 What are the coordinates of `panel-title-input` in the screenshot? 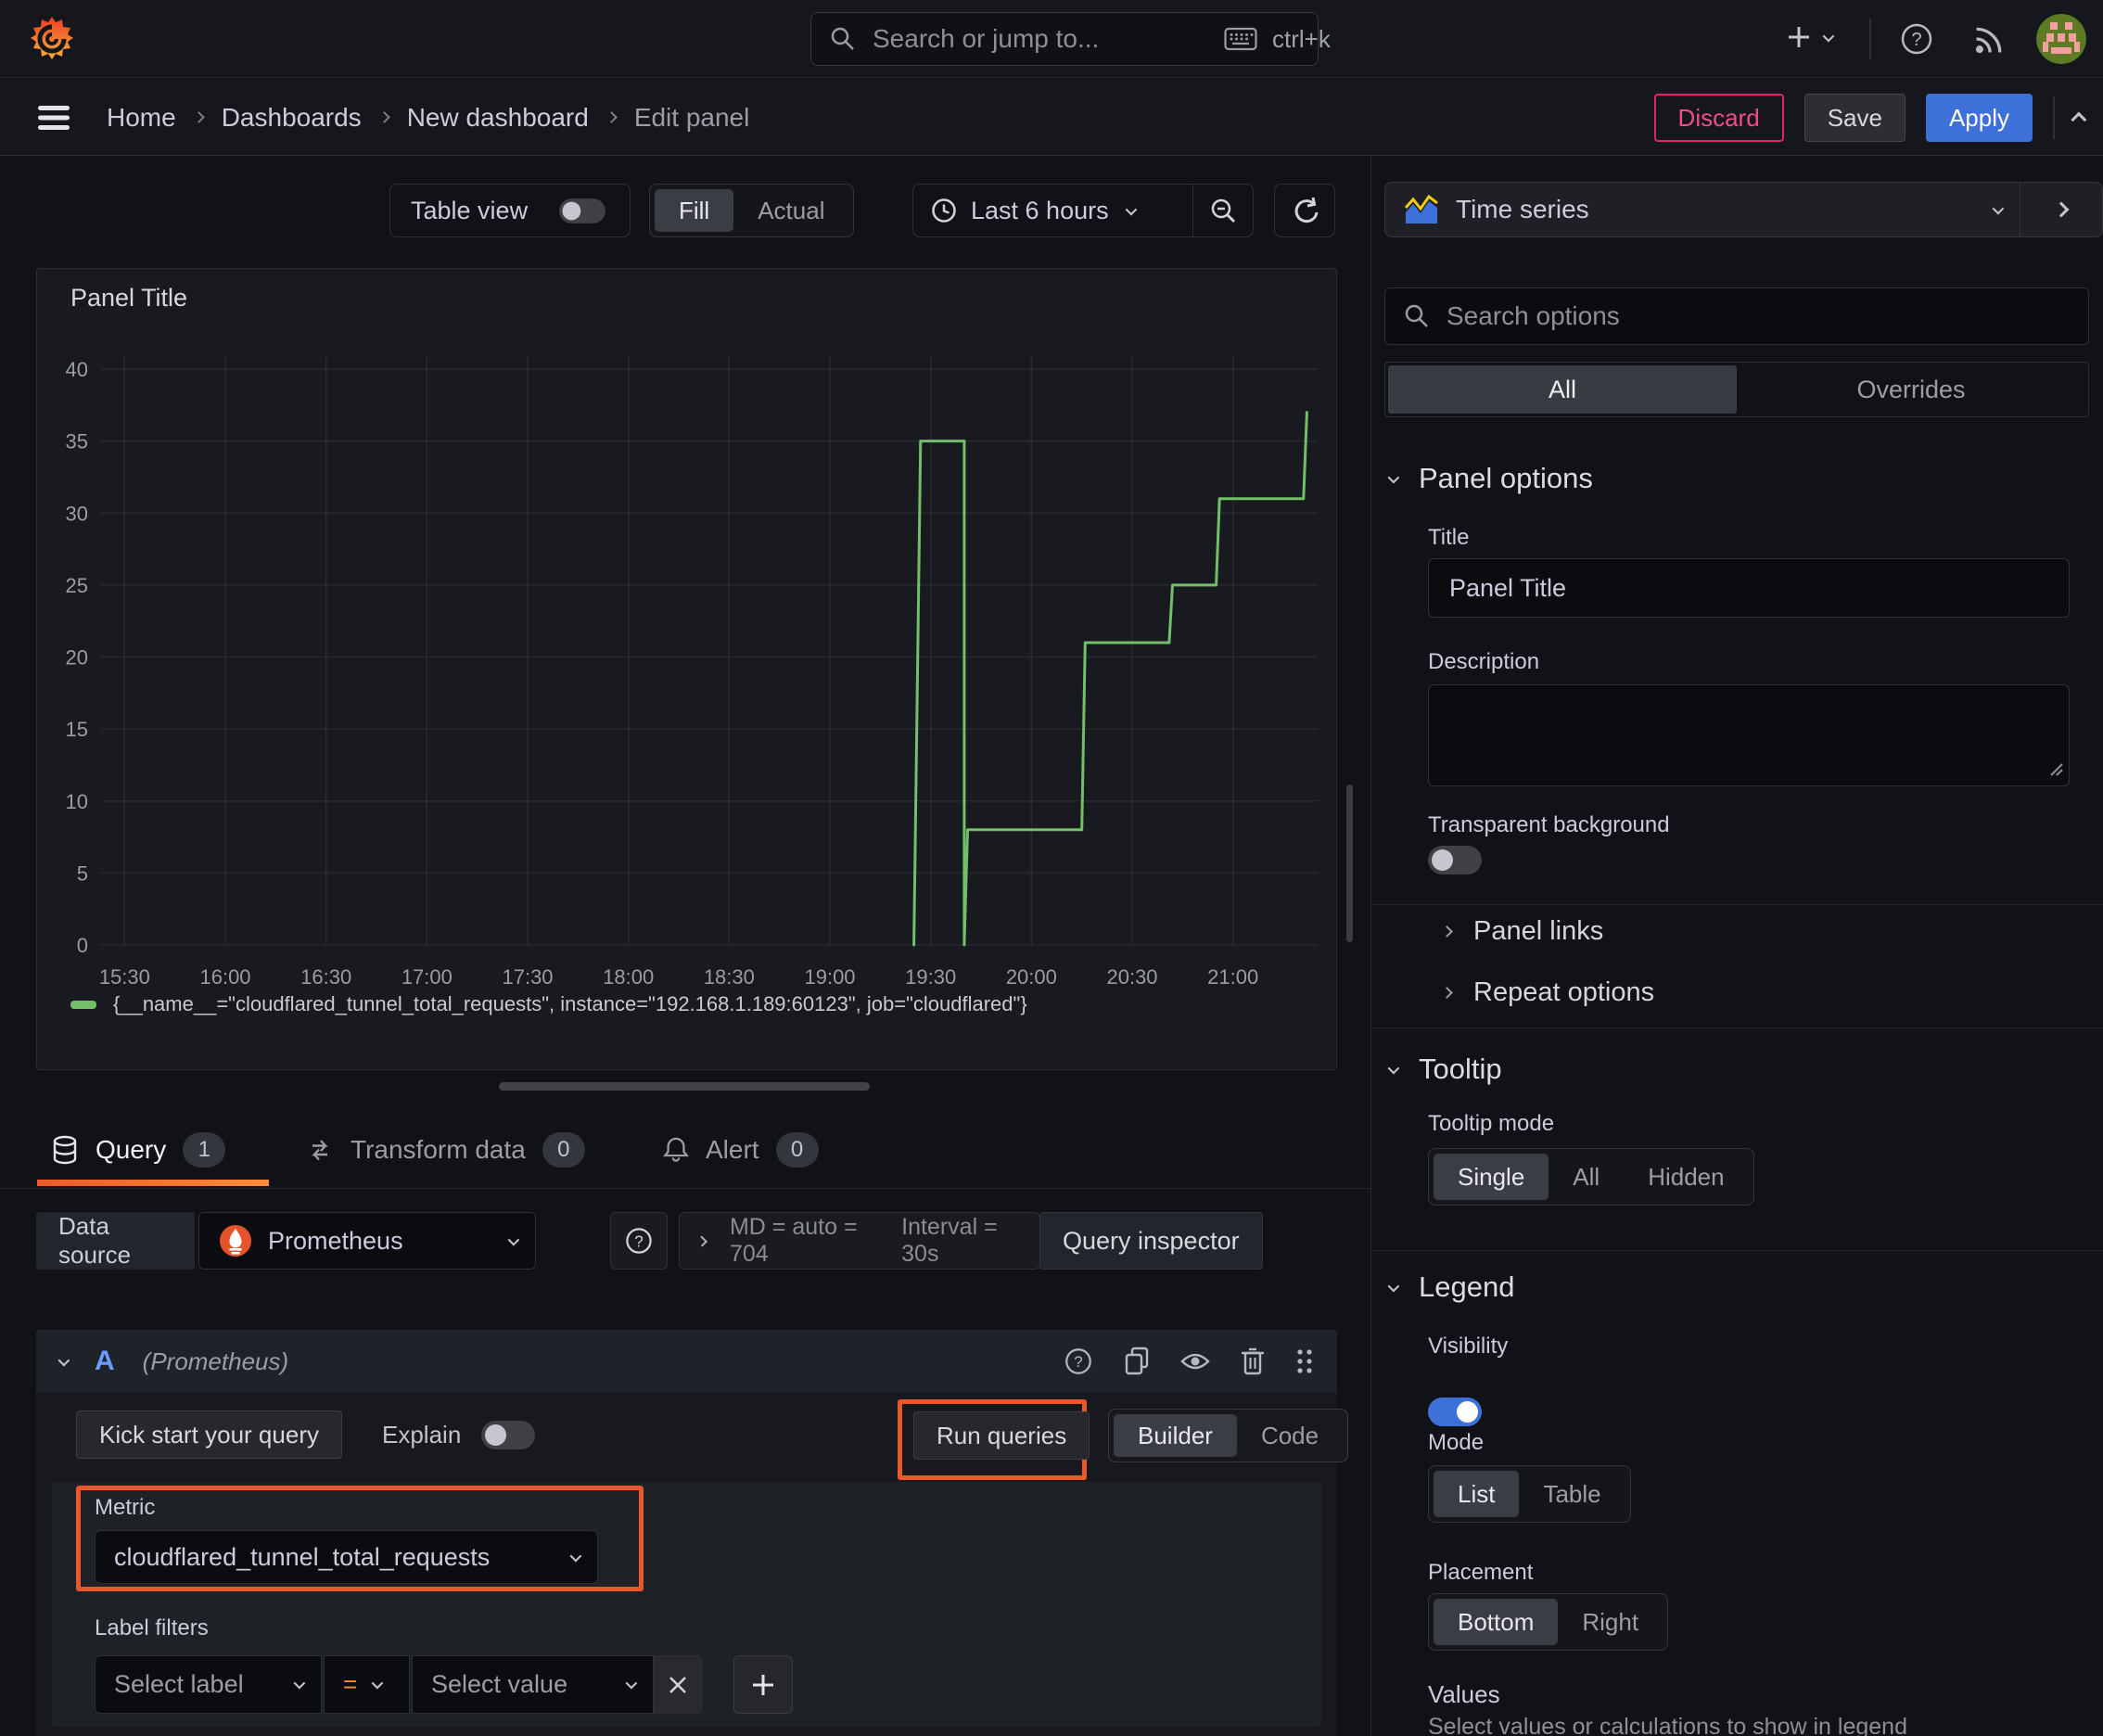 It's located at (1748, 588).